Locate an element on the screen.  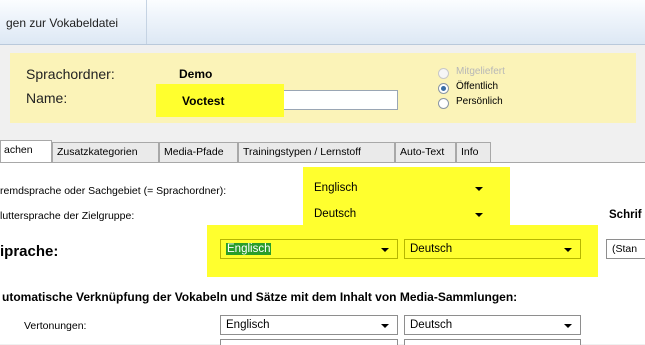
title-bar: gen zur Vokabeldatei is located at coordinates (322, 22).